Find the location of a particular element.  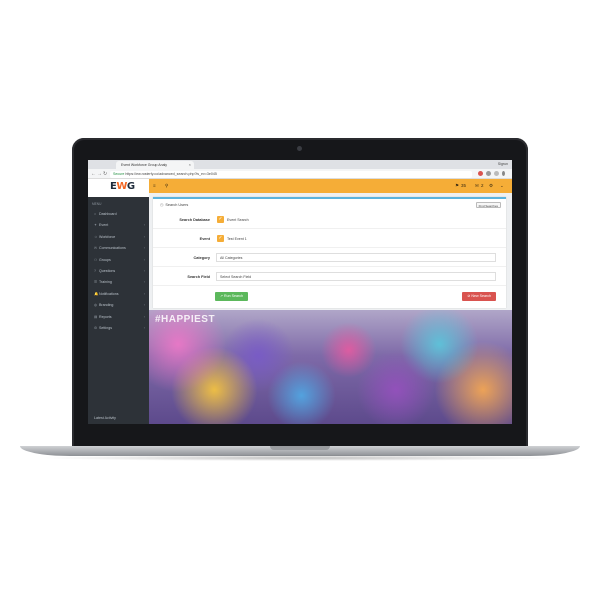

event-label: Event is located at coordinates (204, 239).